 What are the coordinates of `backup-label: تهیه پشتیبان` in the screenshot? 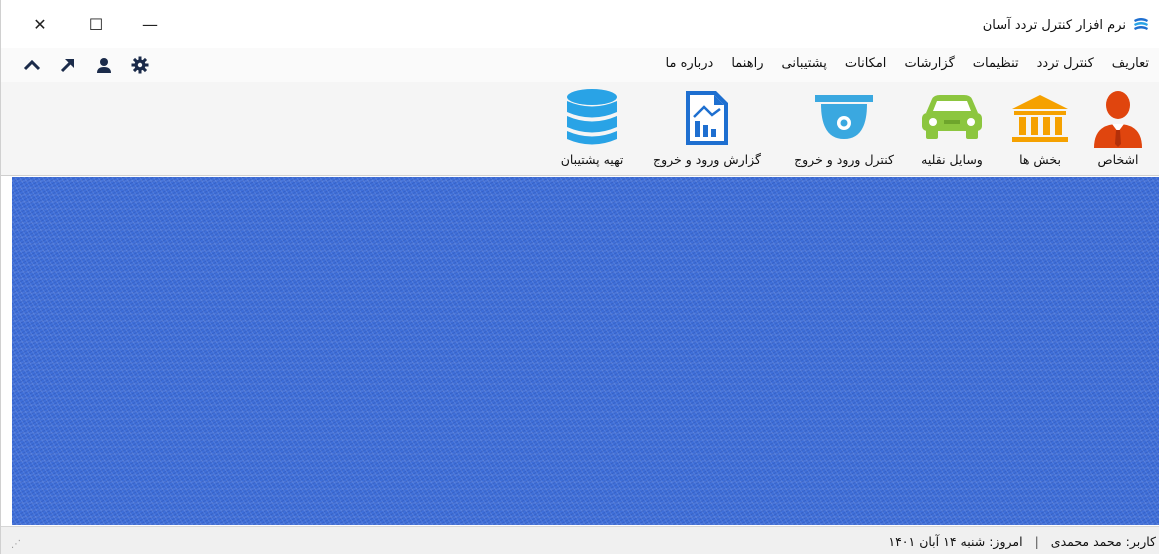 It's located at (592, 159).